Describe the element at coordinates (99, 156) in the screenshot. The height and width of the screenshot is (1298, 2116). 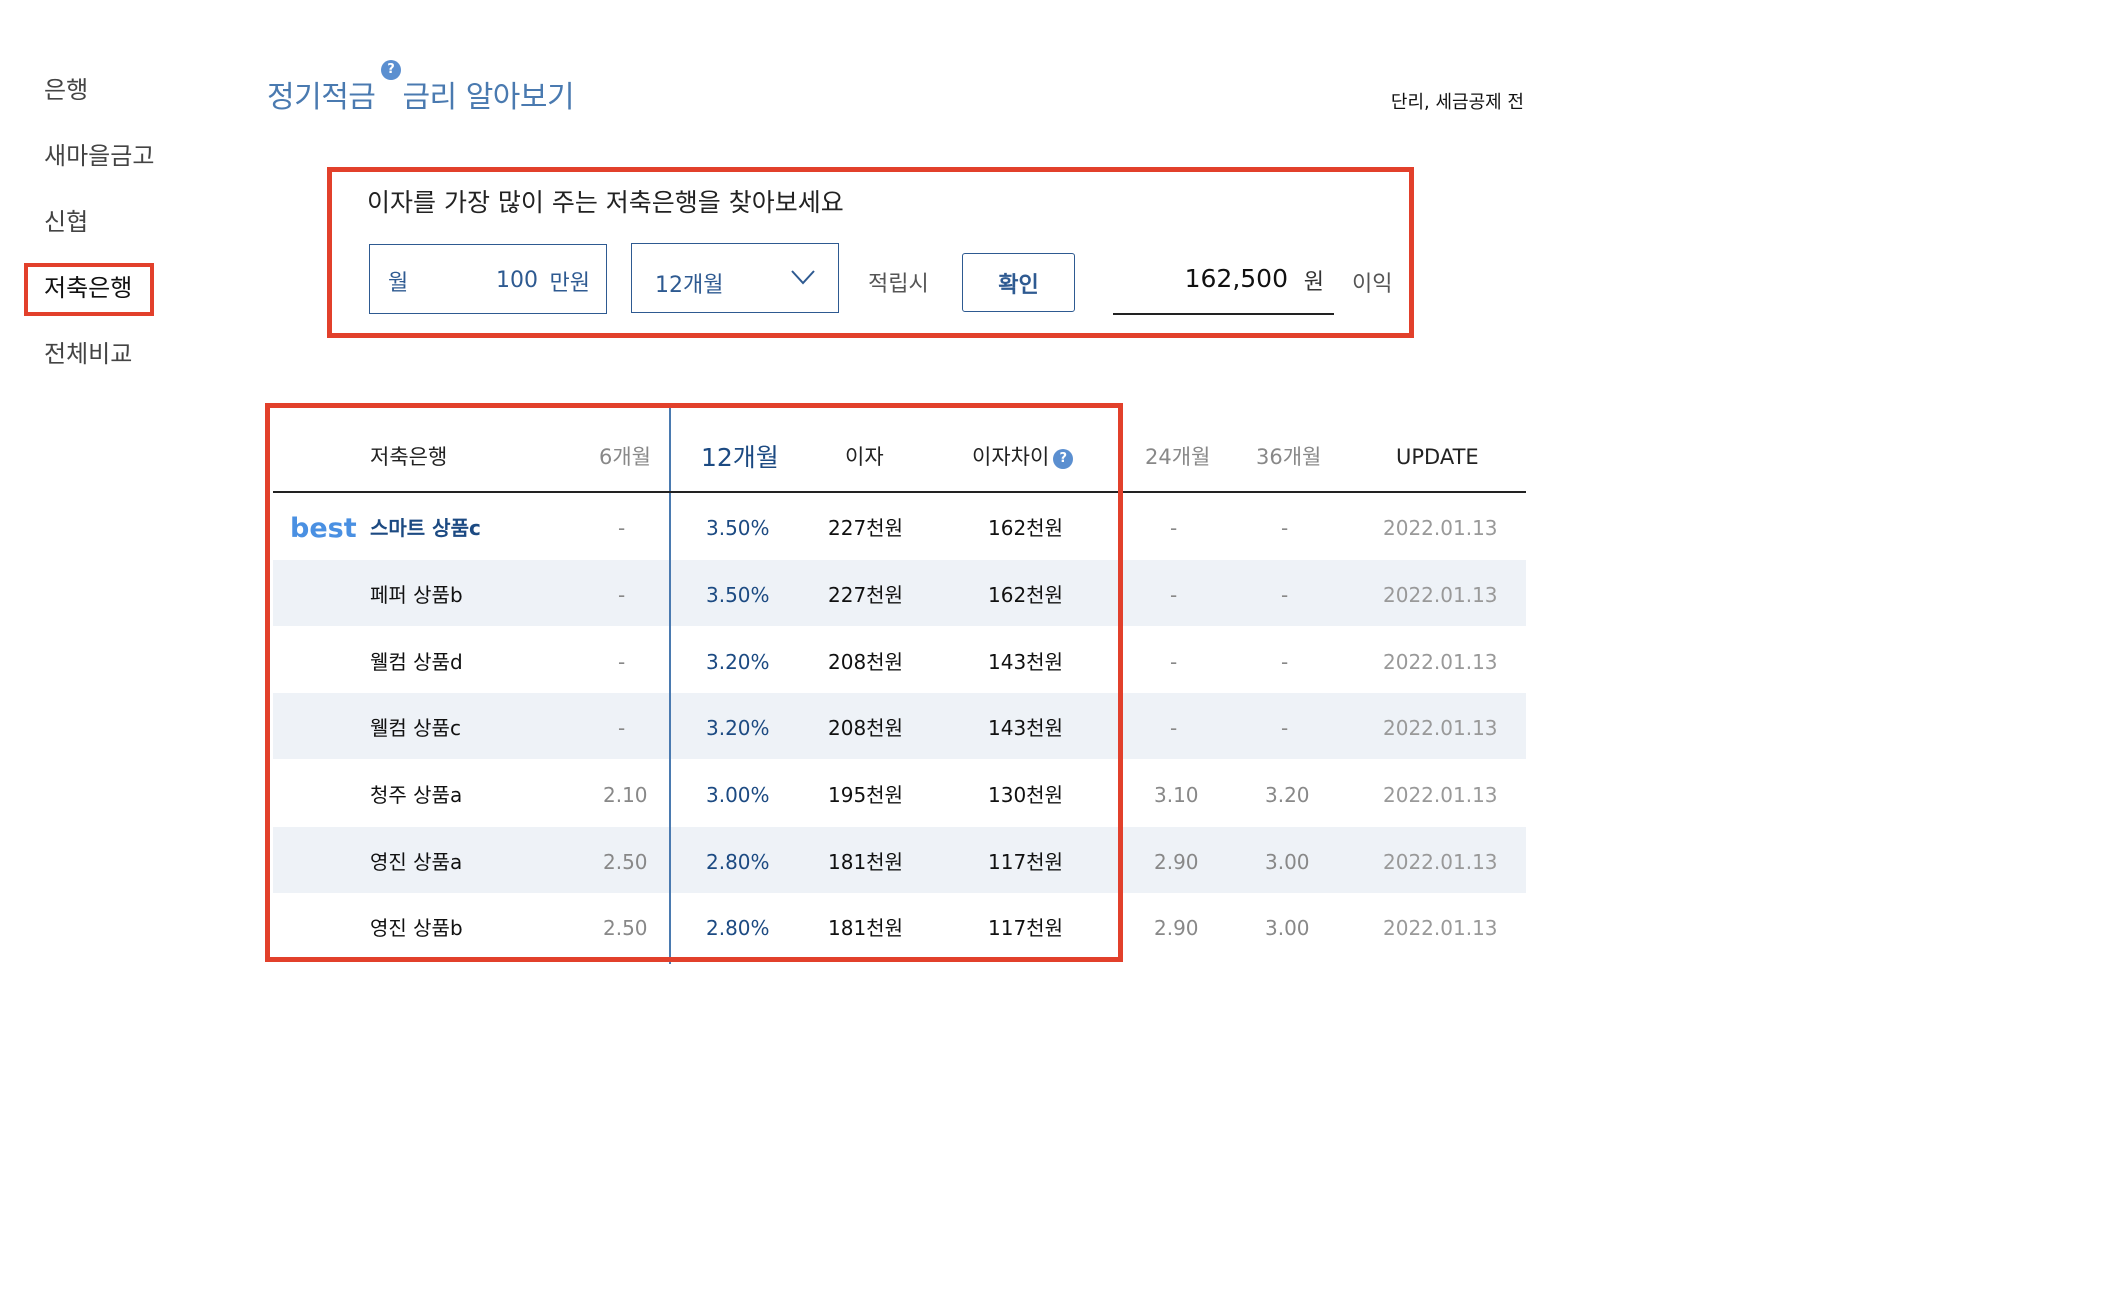
I see `sidebar-item-saemaul: 새마을금고` at that location.